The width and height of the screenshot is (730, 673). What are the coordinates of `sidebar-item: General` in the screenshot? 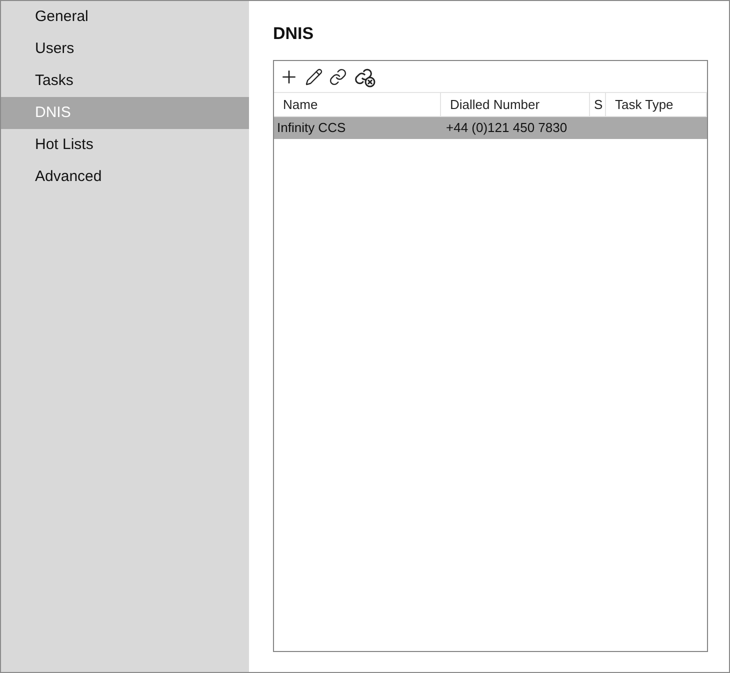 It's located at (125, 17).